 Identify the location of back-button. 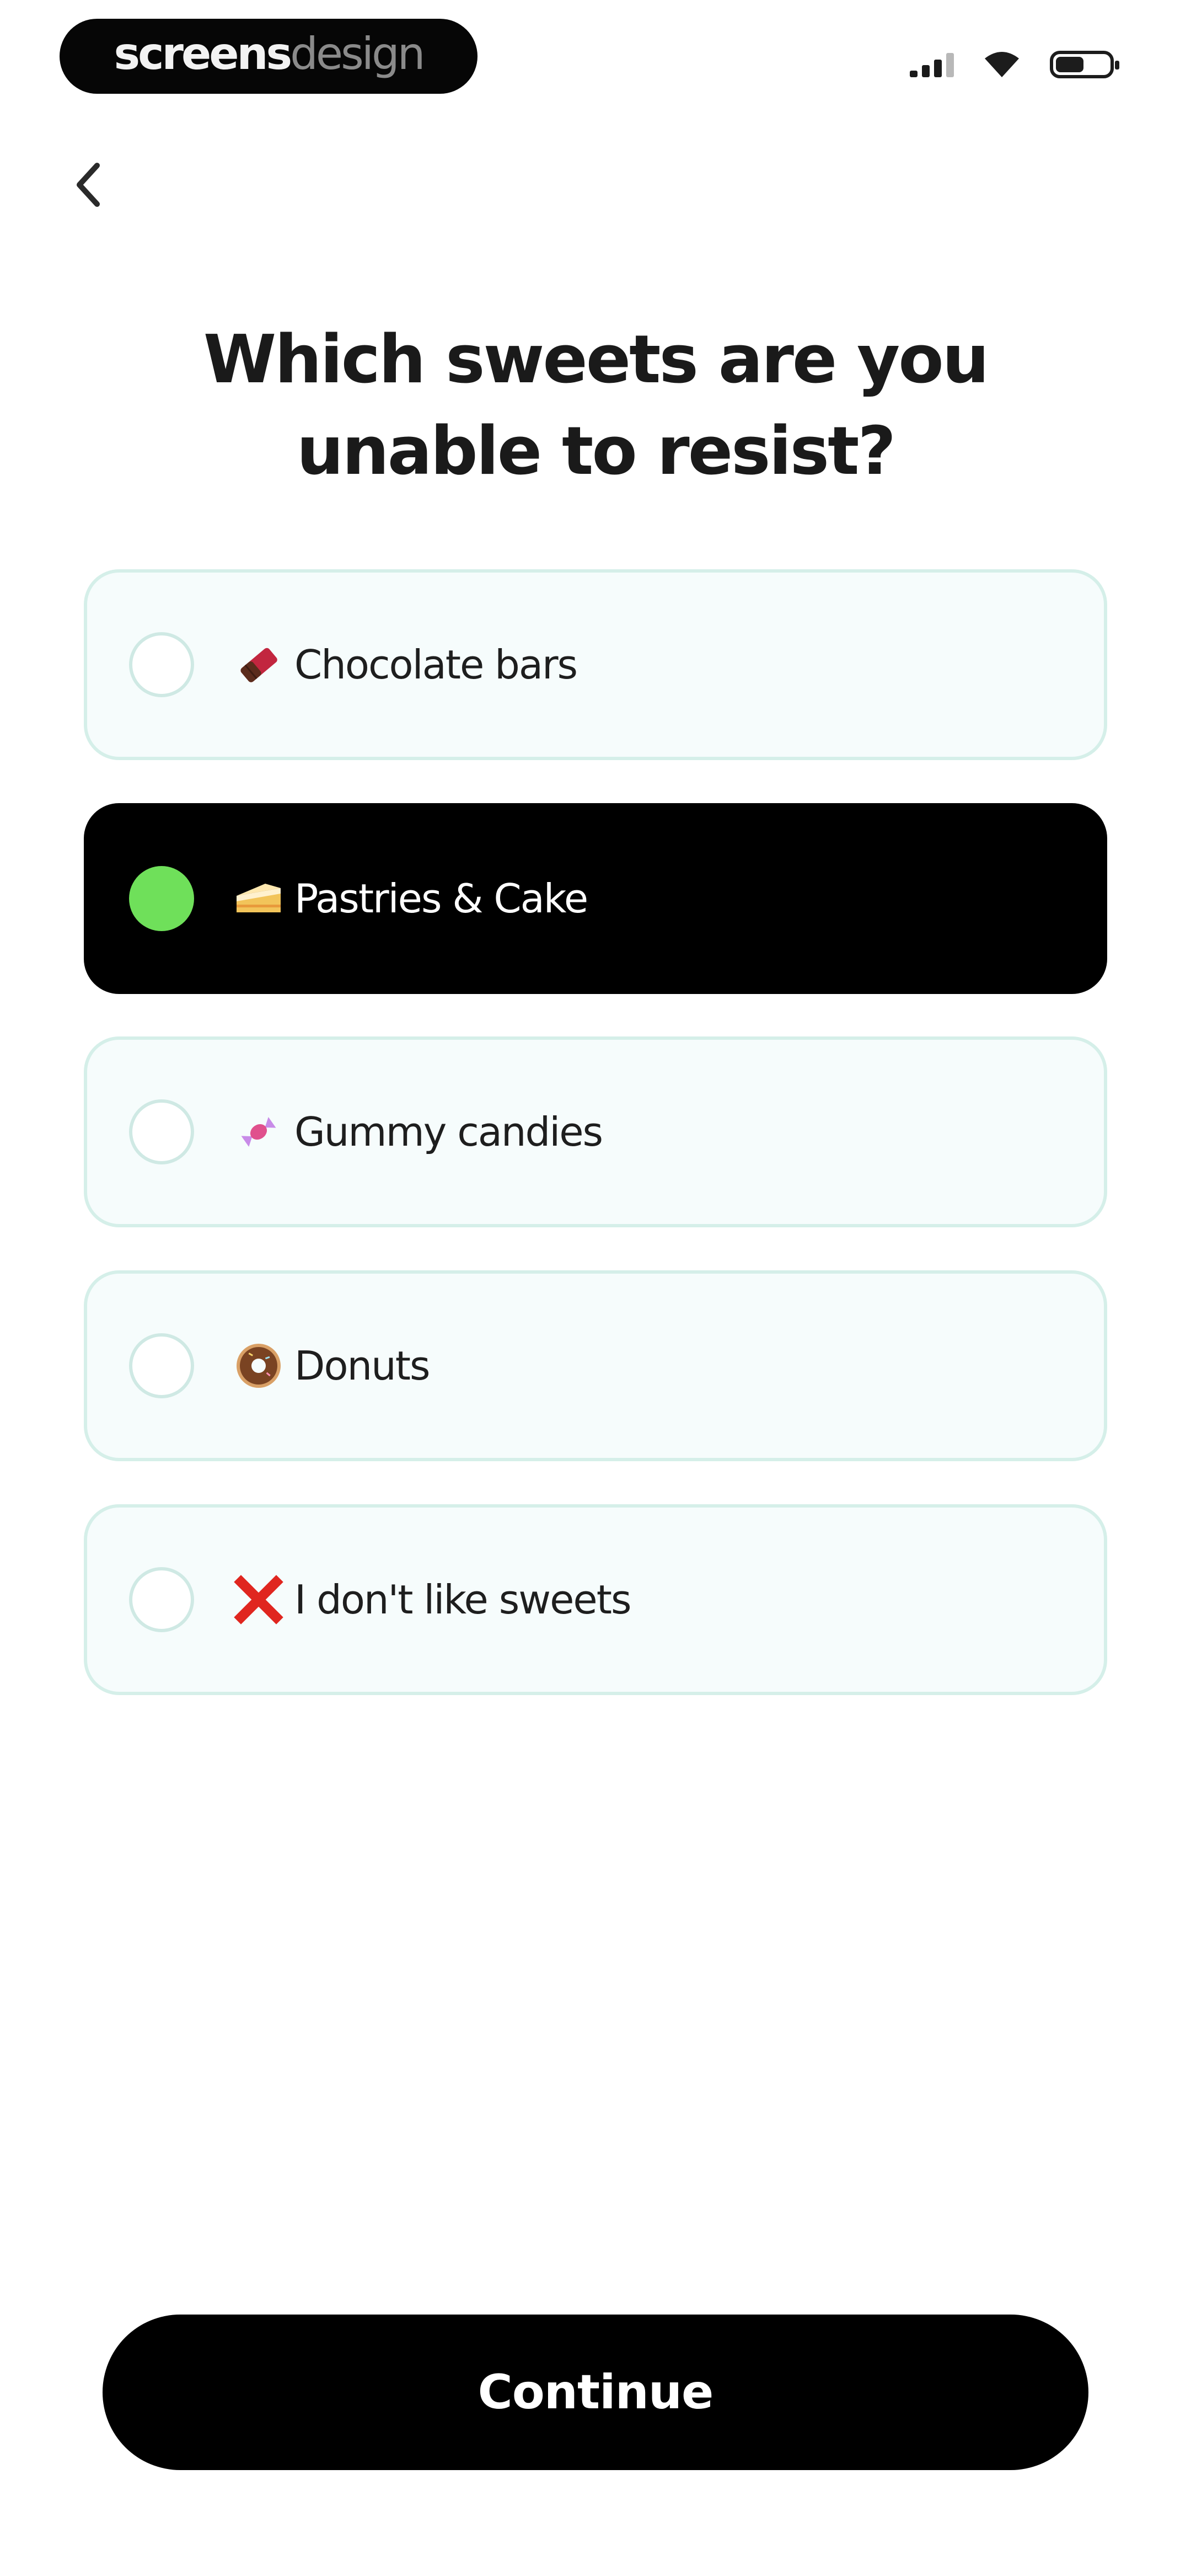
(88, 184).